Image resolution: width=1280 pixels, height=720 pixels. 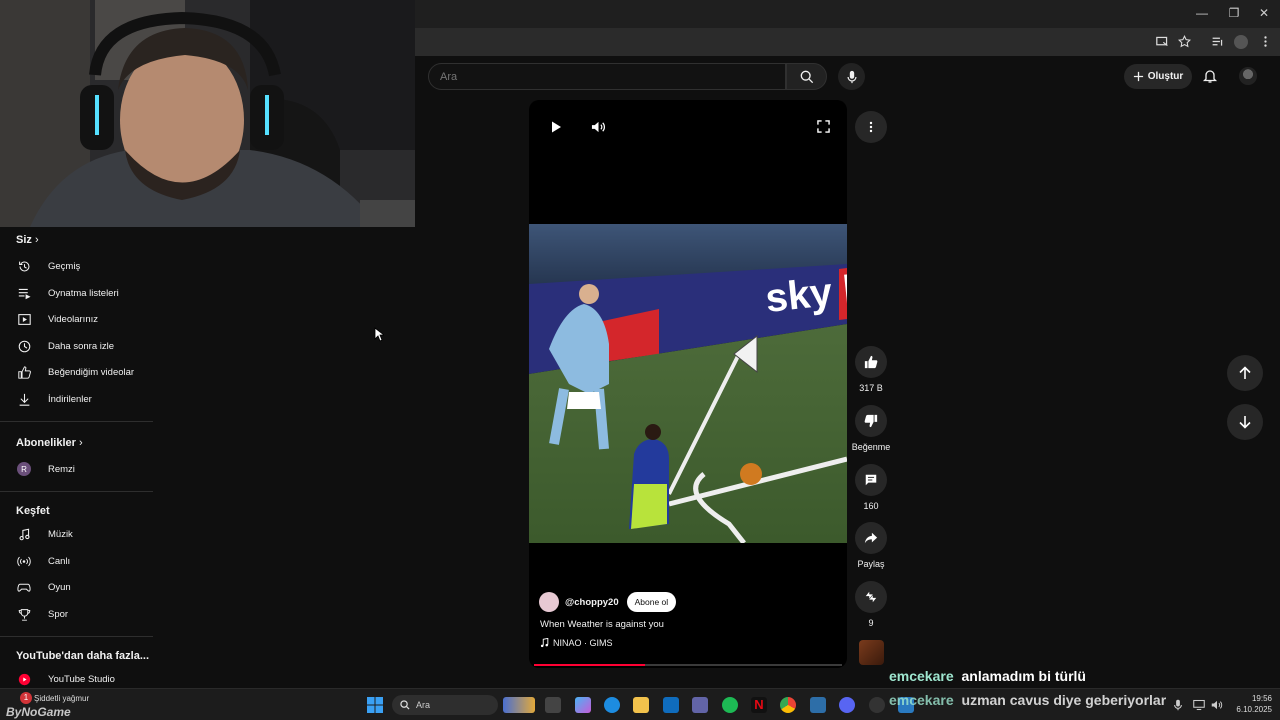 What do you see at coordinates (549, 602) in the screenshot?
I see `channel-avatar` at bounding box center [549, 602].